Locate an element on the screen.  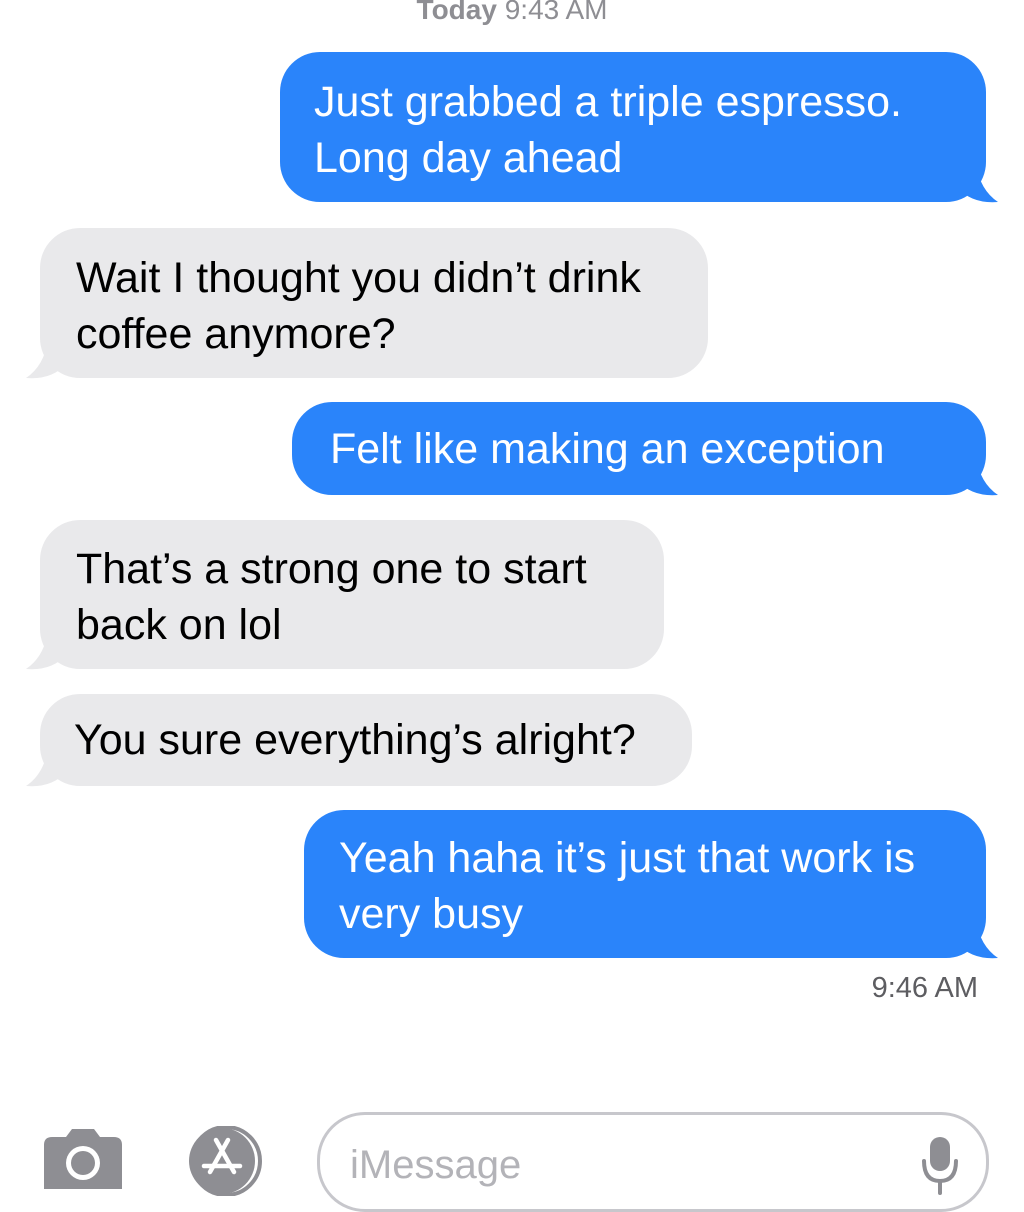
timestamp-time: 9:43 AM is located at coordinates (556, 12).